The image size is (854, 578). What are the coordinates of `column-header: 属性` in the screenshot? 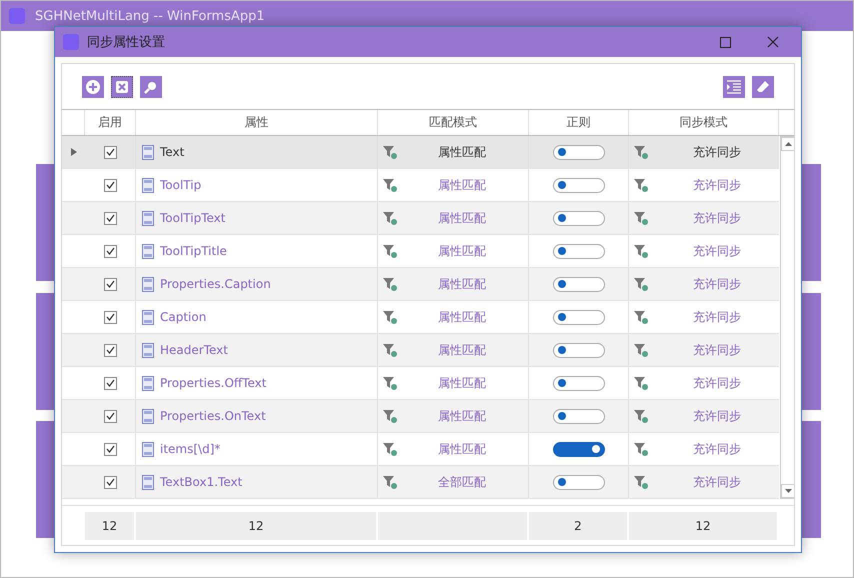 It's located at (256, 122).